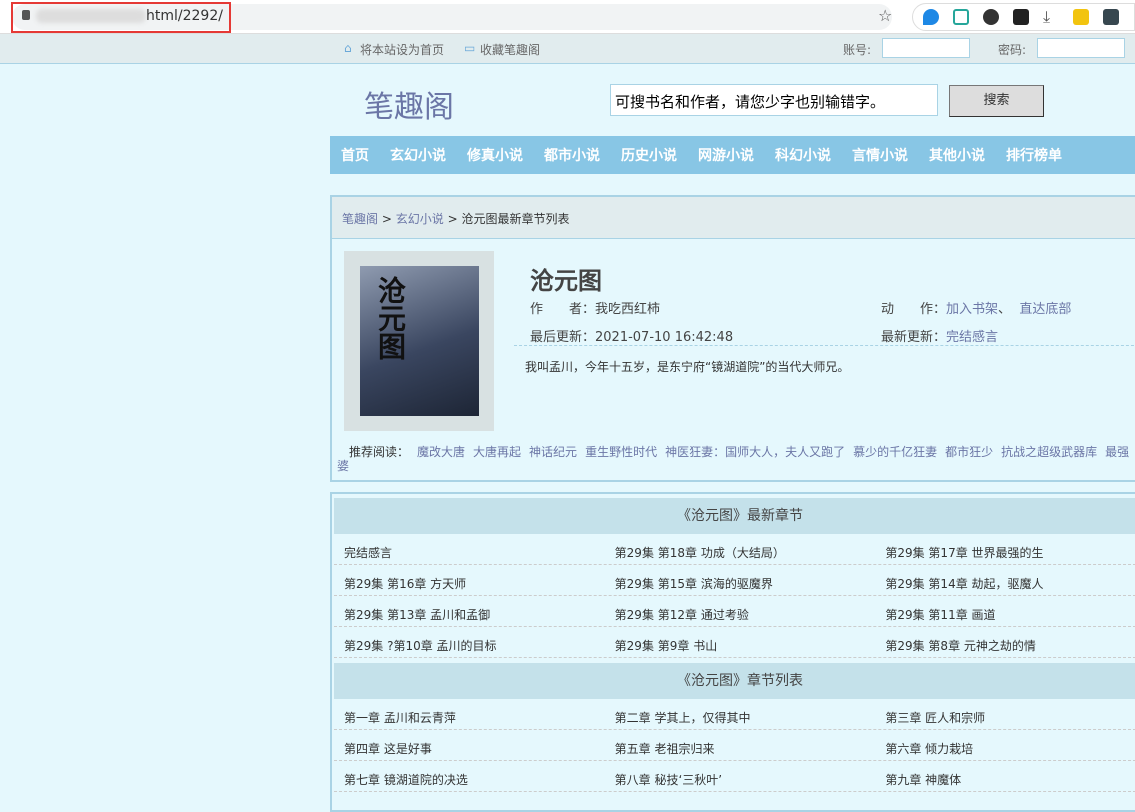 Image resolution: width=1135 pixels, height=812 pixels. What do you see at coordinates (895, 452) in the screenshot?
I see `recommend-link: 慕少的千亿狂妻` at bounding box center [895, 452].